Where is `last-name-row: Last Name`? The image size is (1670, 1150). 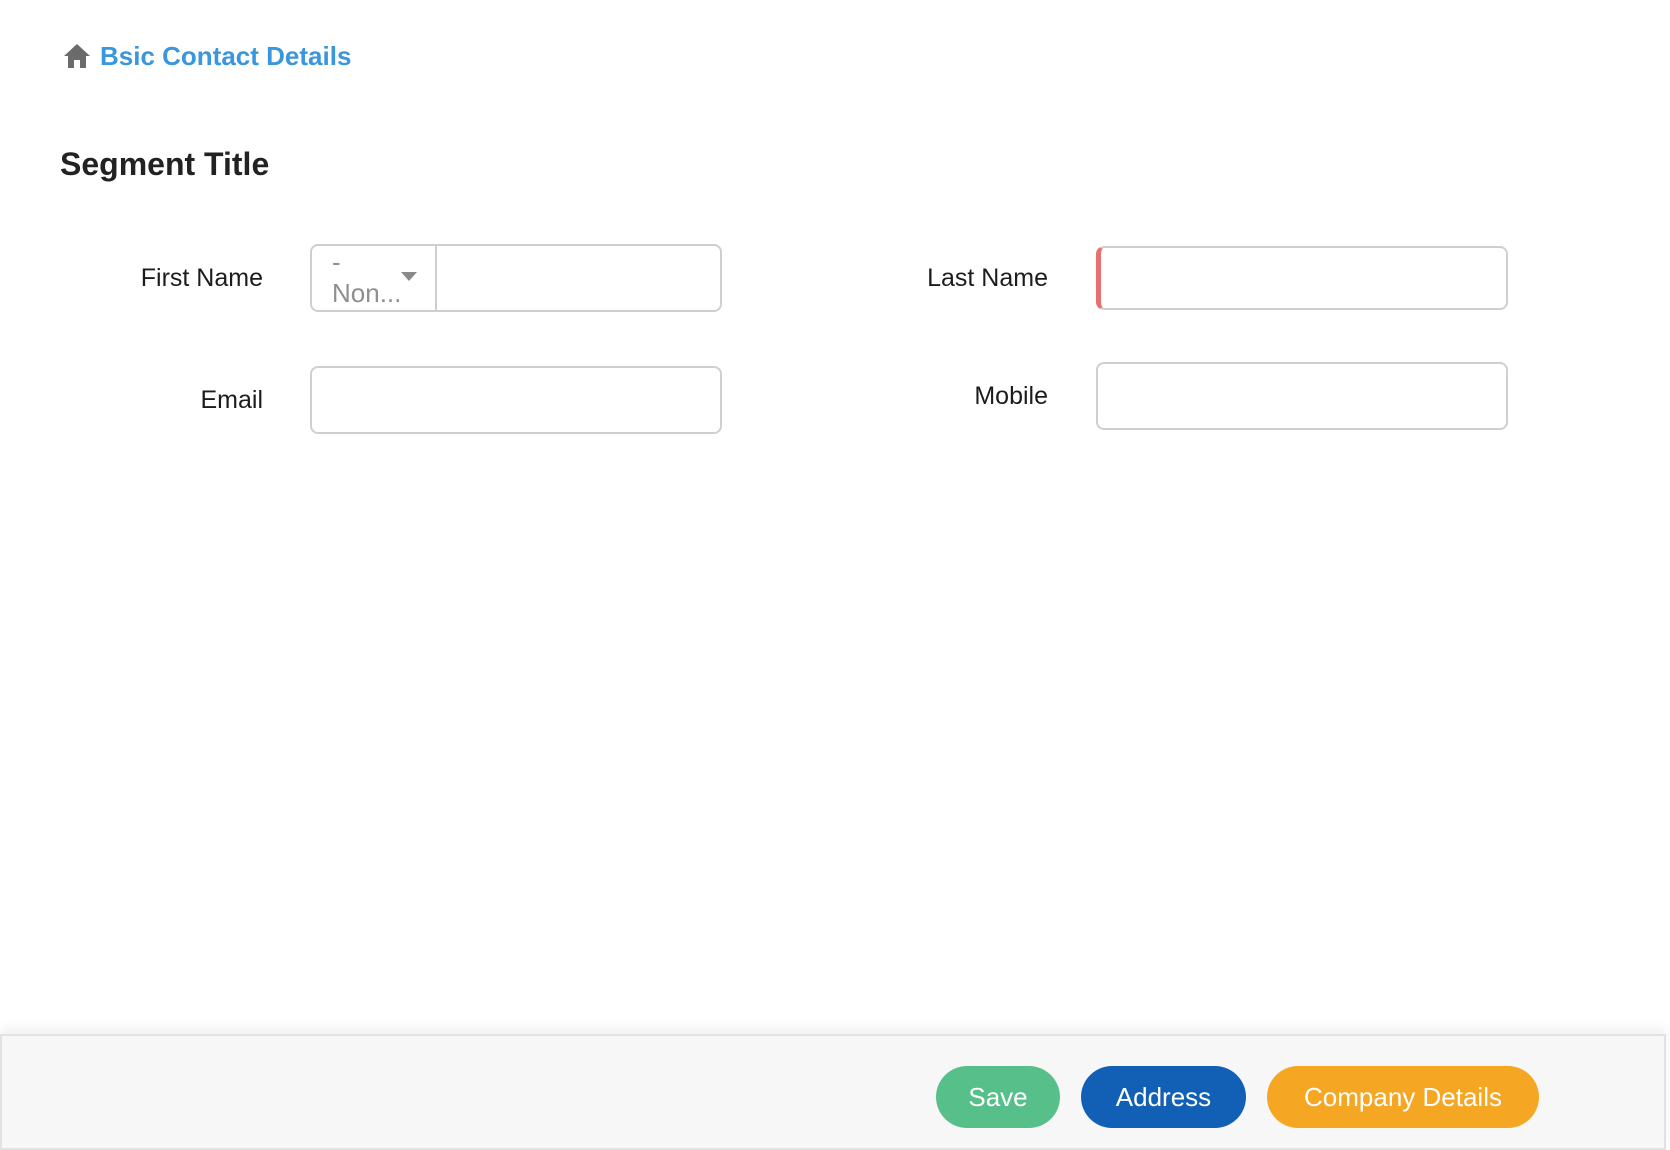
last-name-row: Last Name is located at coordinates (754, 278).